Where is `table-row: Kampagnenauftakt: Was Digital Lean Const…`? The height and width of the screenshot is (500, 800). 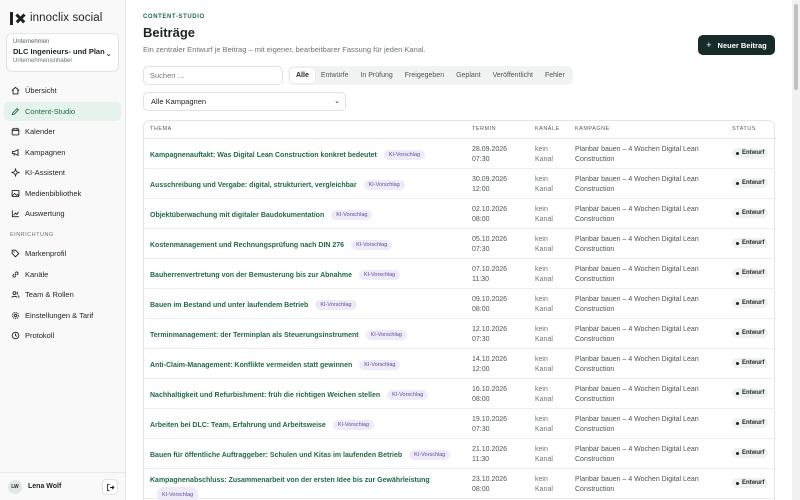
table-row: Kampagnenauftakt: Was Digital Lean Const… is located at coordinates (459, 154).